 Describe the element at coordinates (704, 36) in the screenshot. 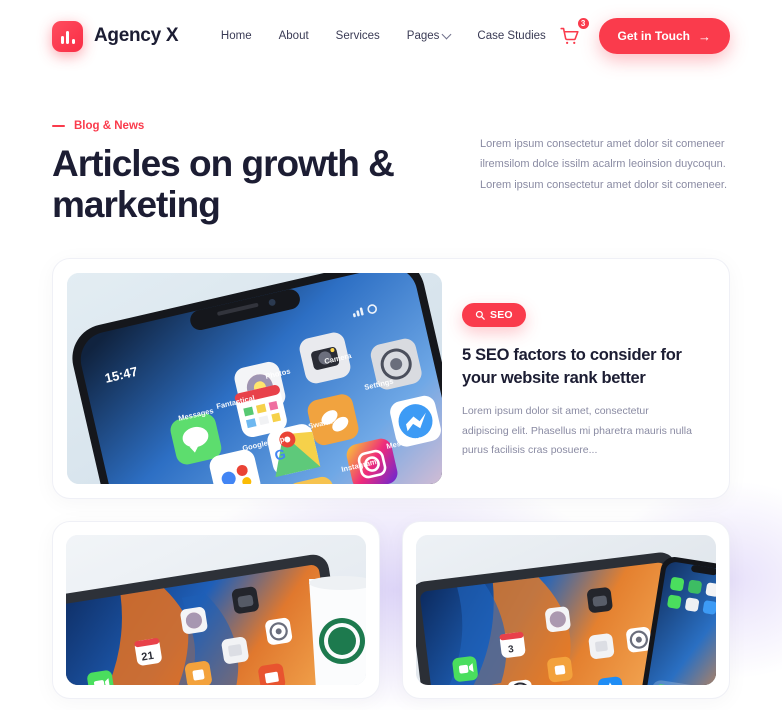

I see `arrow-right-icon: →` at that location.